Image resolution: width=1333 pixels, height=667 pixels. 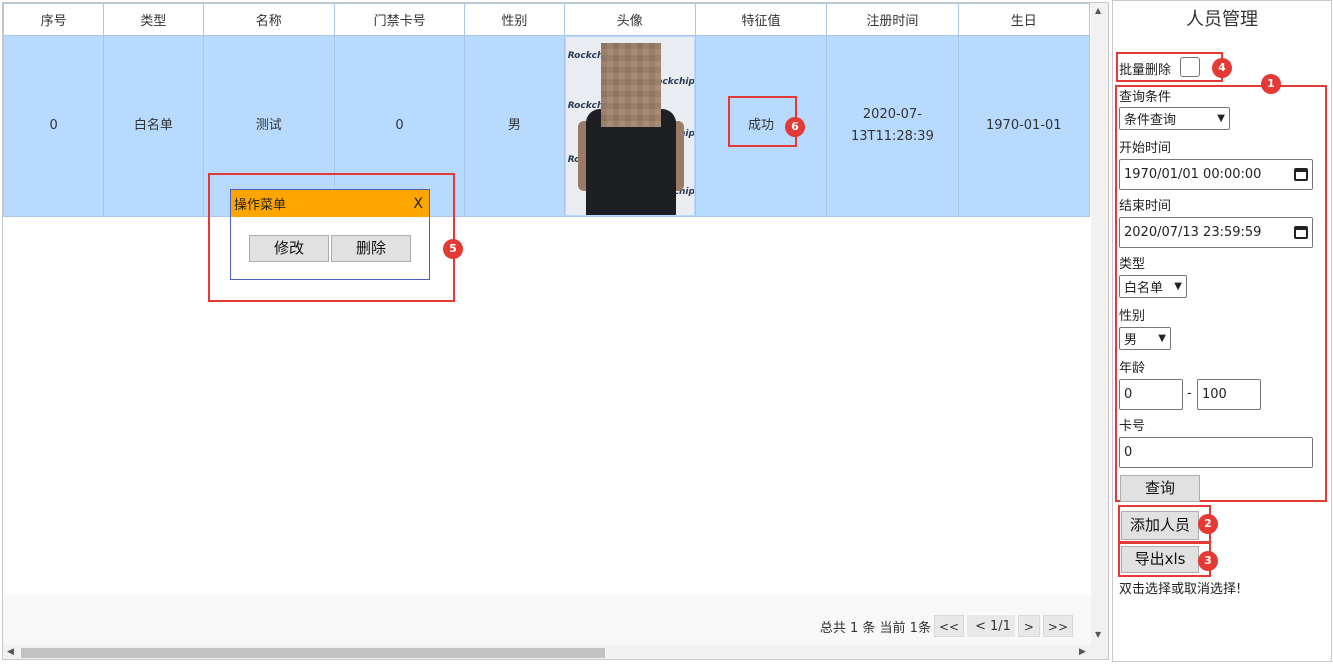 I want to click on age-min-value: 0, so click(x=1128, y=394).